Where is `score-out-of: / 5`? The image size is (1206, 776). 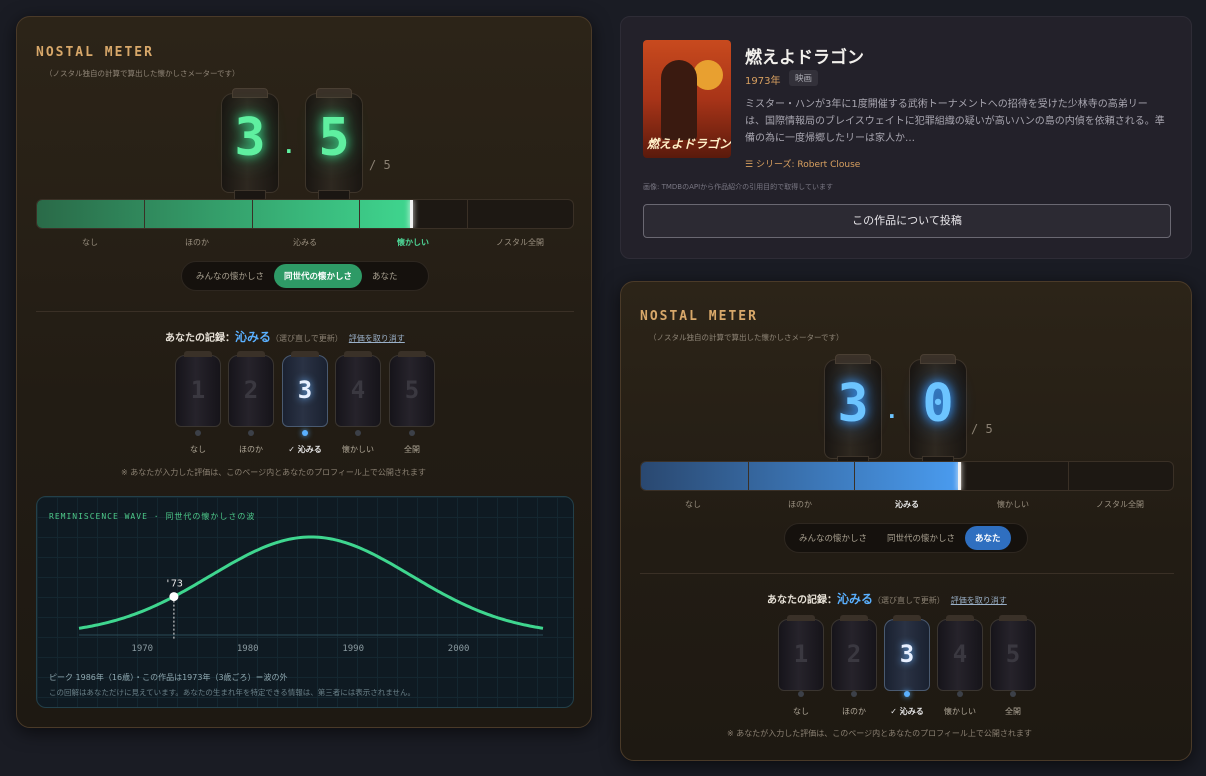 score-out-of: / 5 is located at coordinates (982, 429).